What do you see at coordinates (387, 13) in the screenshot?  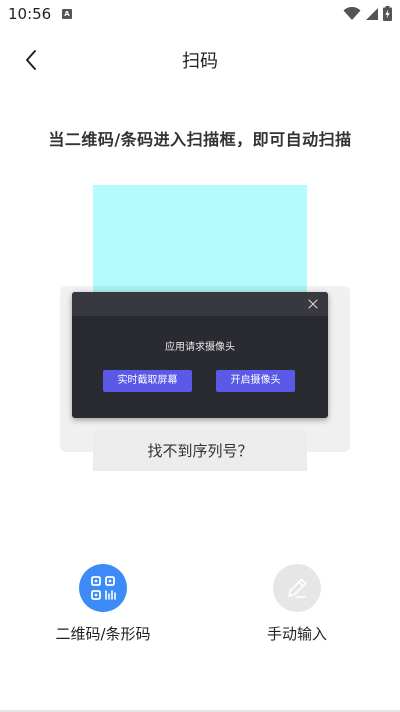 I see `battery-charging-icon` at bounding box center [387, 13].